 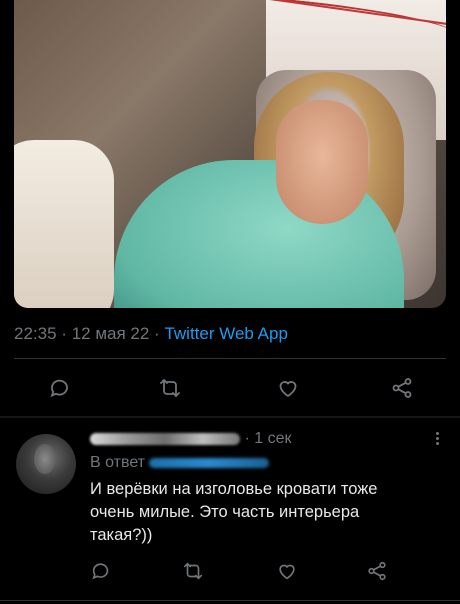 I want to click on tweet-date: 12 мая 22, so click(x=111, y=333).